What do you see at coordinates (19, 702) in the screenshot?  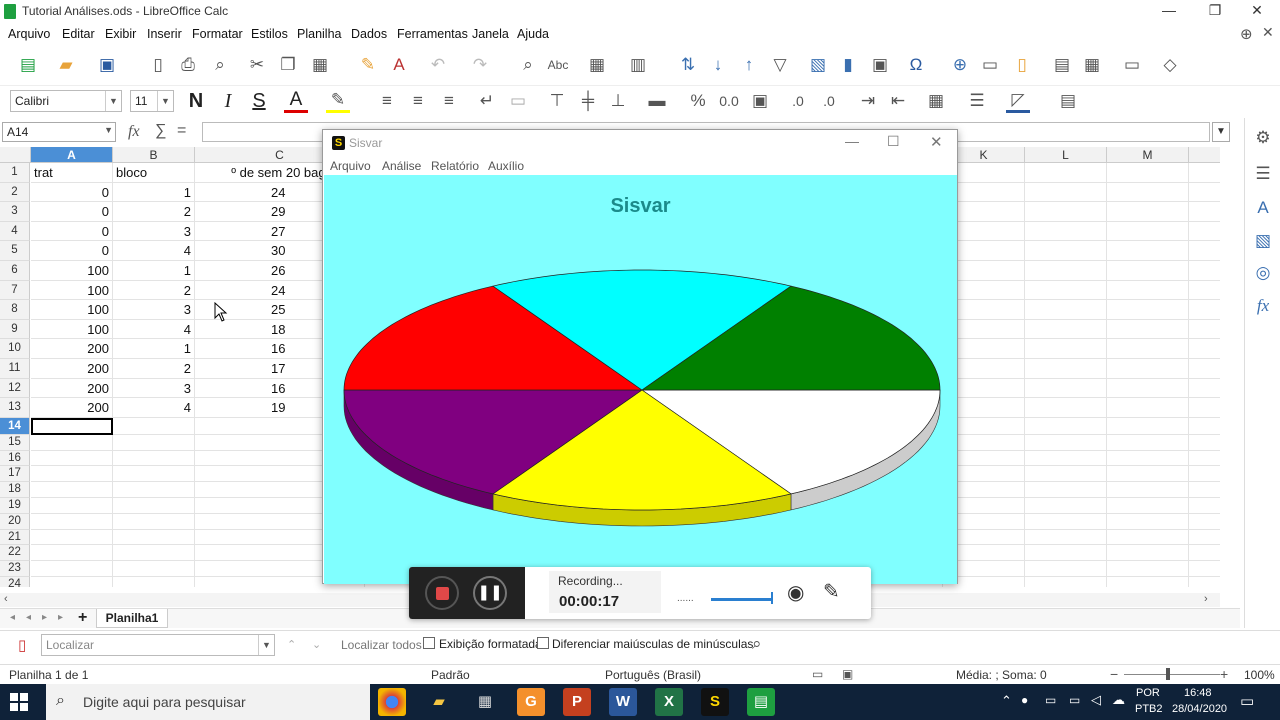 I see `windows-start-icon` at bounding box center [19, 702].